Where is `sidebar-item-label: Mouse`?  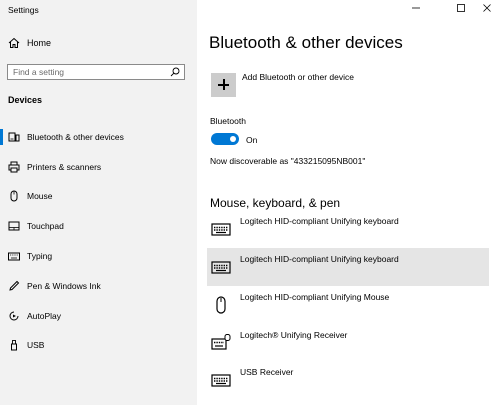
sidebar-item-label: Mouse is located at coordinates (40, 196).